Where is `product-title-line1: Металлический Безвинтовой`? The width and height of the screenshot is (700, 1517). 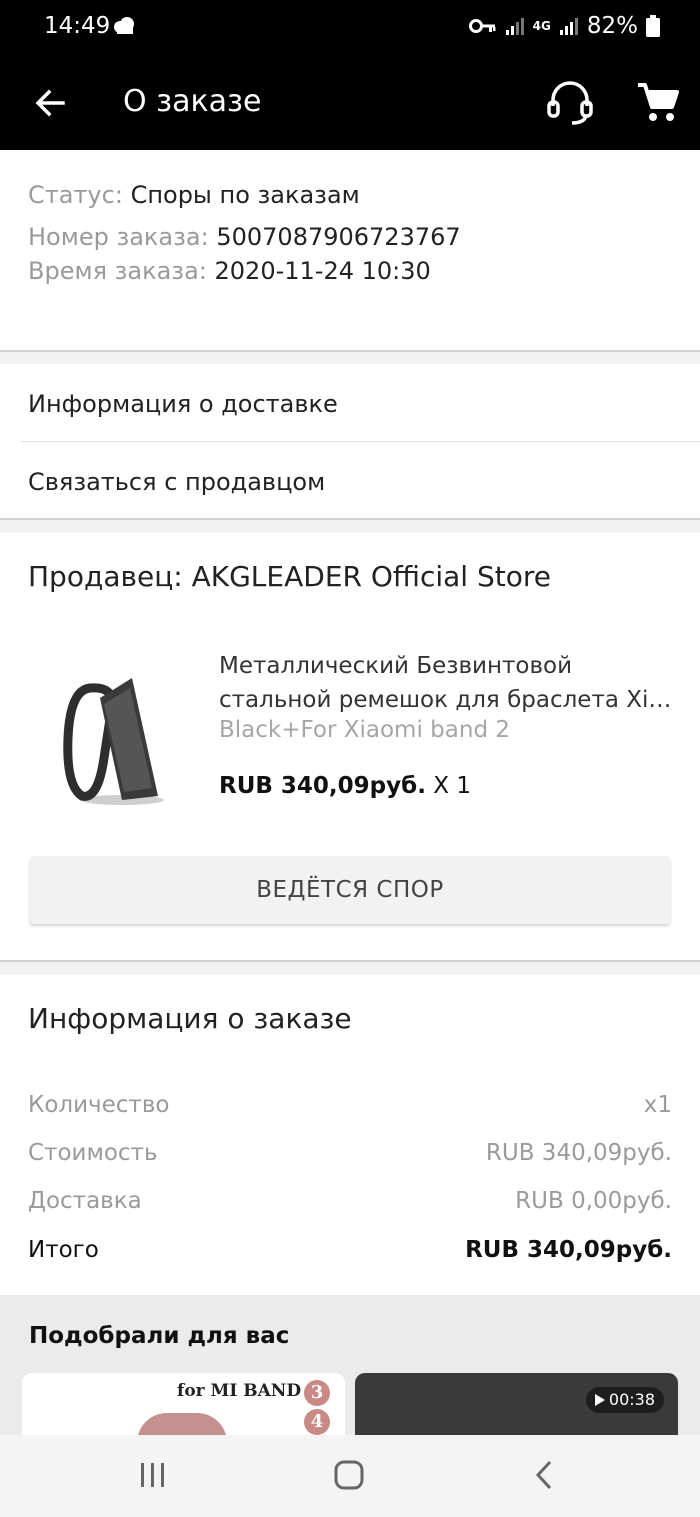 product-title-line1: Металлический Безвинтовой is located at coordinates (396, 666).